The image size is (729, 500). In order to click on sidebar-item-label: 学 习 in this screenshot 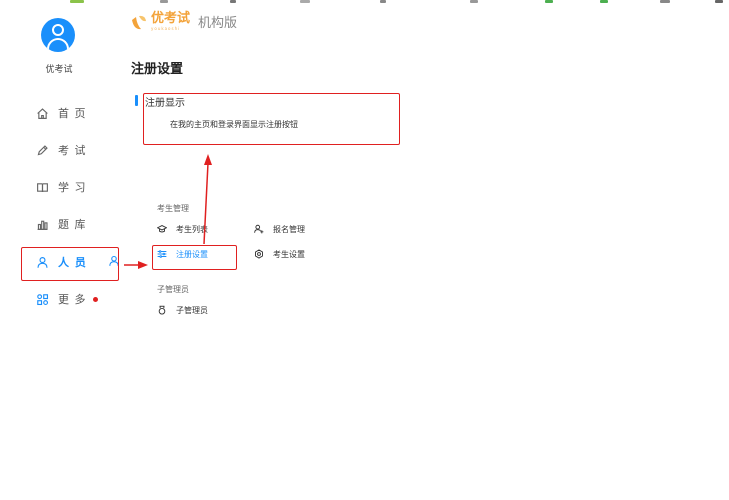, I will do `click(72, 187)`.